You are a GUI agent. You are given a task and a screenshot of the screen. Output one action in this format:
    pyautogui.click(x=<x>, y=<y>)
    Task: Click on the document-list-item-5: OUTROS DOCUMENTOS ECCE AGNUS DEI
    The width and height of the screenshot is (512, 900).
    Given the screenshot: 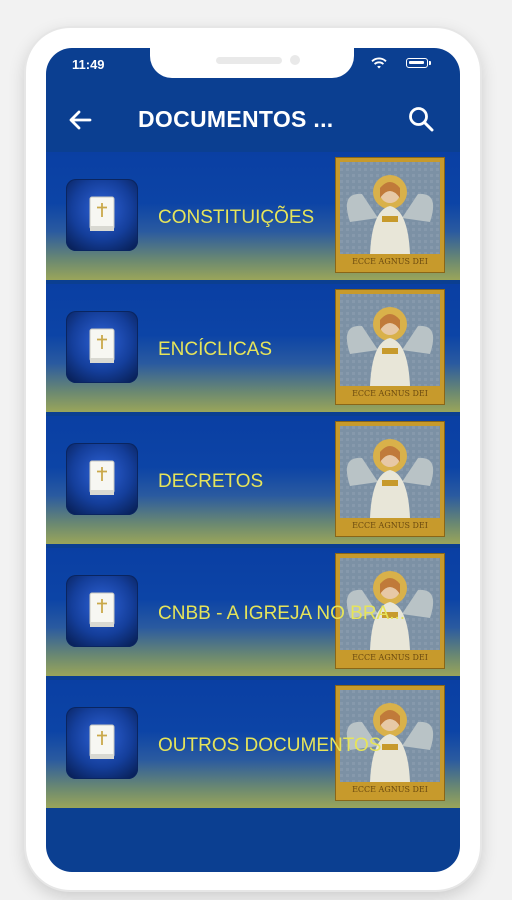 What is the action you would take?
    pyautogui.click(x=253, y=744)
    